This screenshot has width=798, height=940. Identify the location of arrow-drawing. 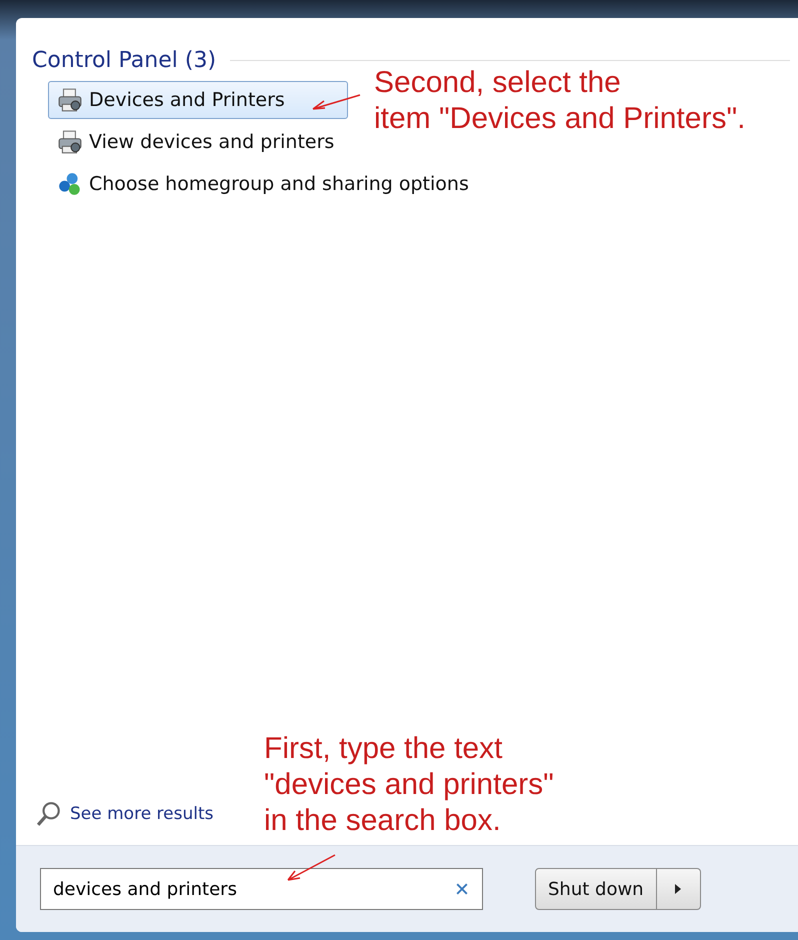
(311, 868).